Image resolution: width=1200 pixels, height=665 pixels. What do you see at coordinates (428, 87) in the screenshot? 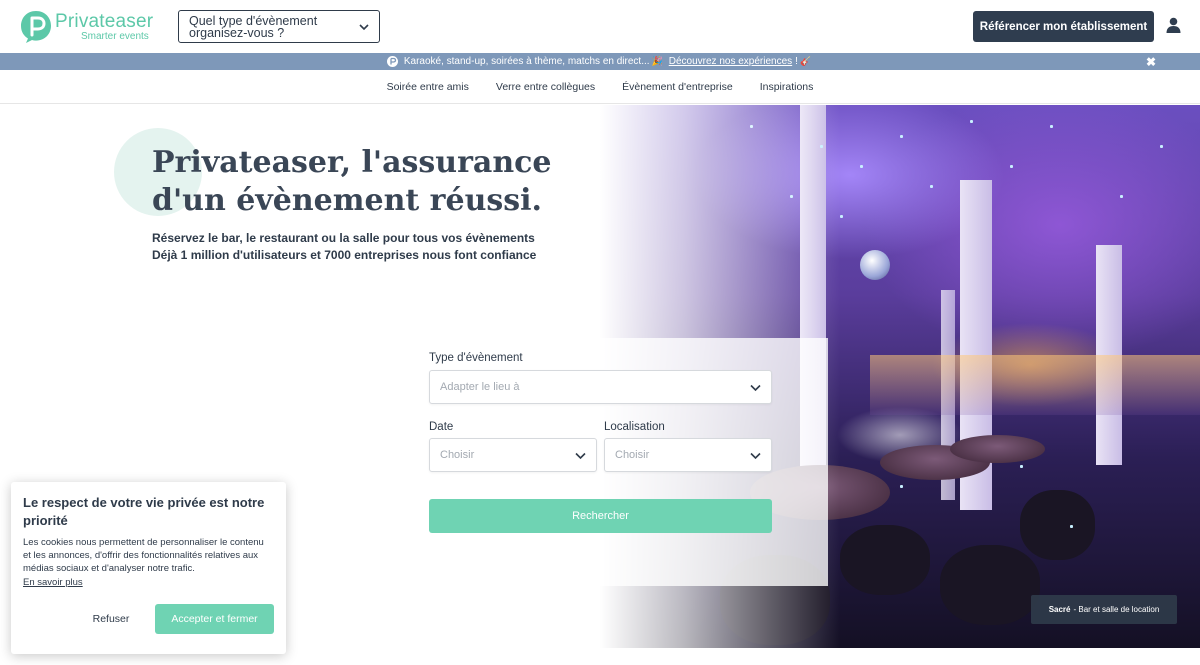
I see `nav-item-friends: Soirée entre amis` at bounding box center [428, 87].